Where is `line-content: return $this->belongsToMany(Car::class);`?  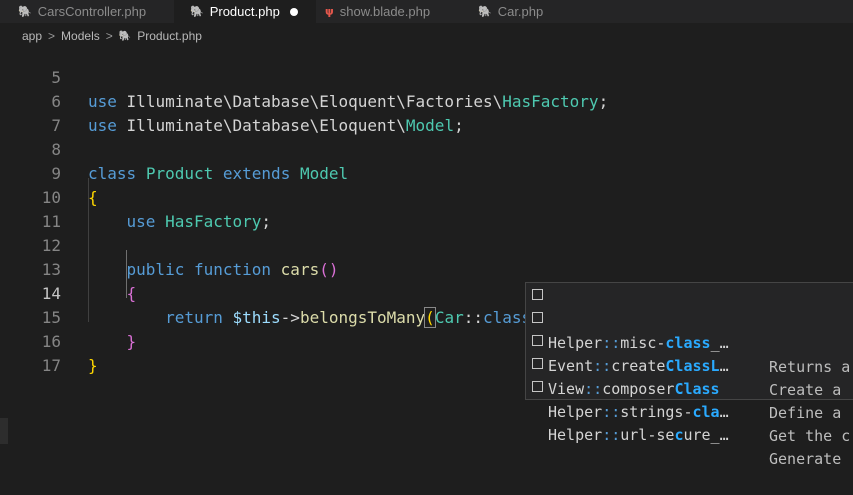 line-content: return $this->belongsToMany(Car::class); is located at coordinates (319, 318).